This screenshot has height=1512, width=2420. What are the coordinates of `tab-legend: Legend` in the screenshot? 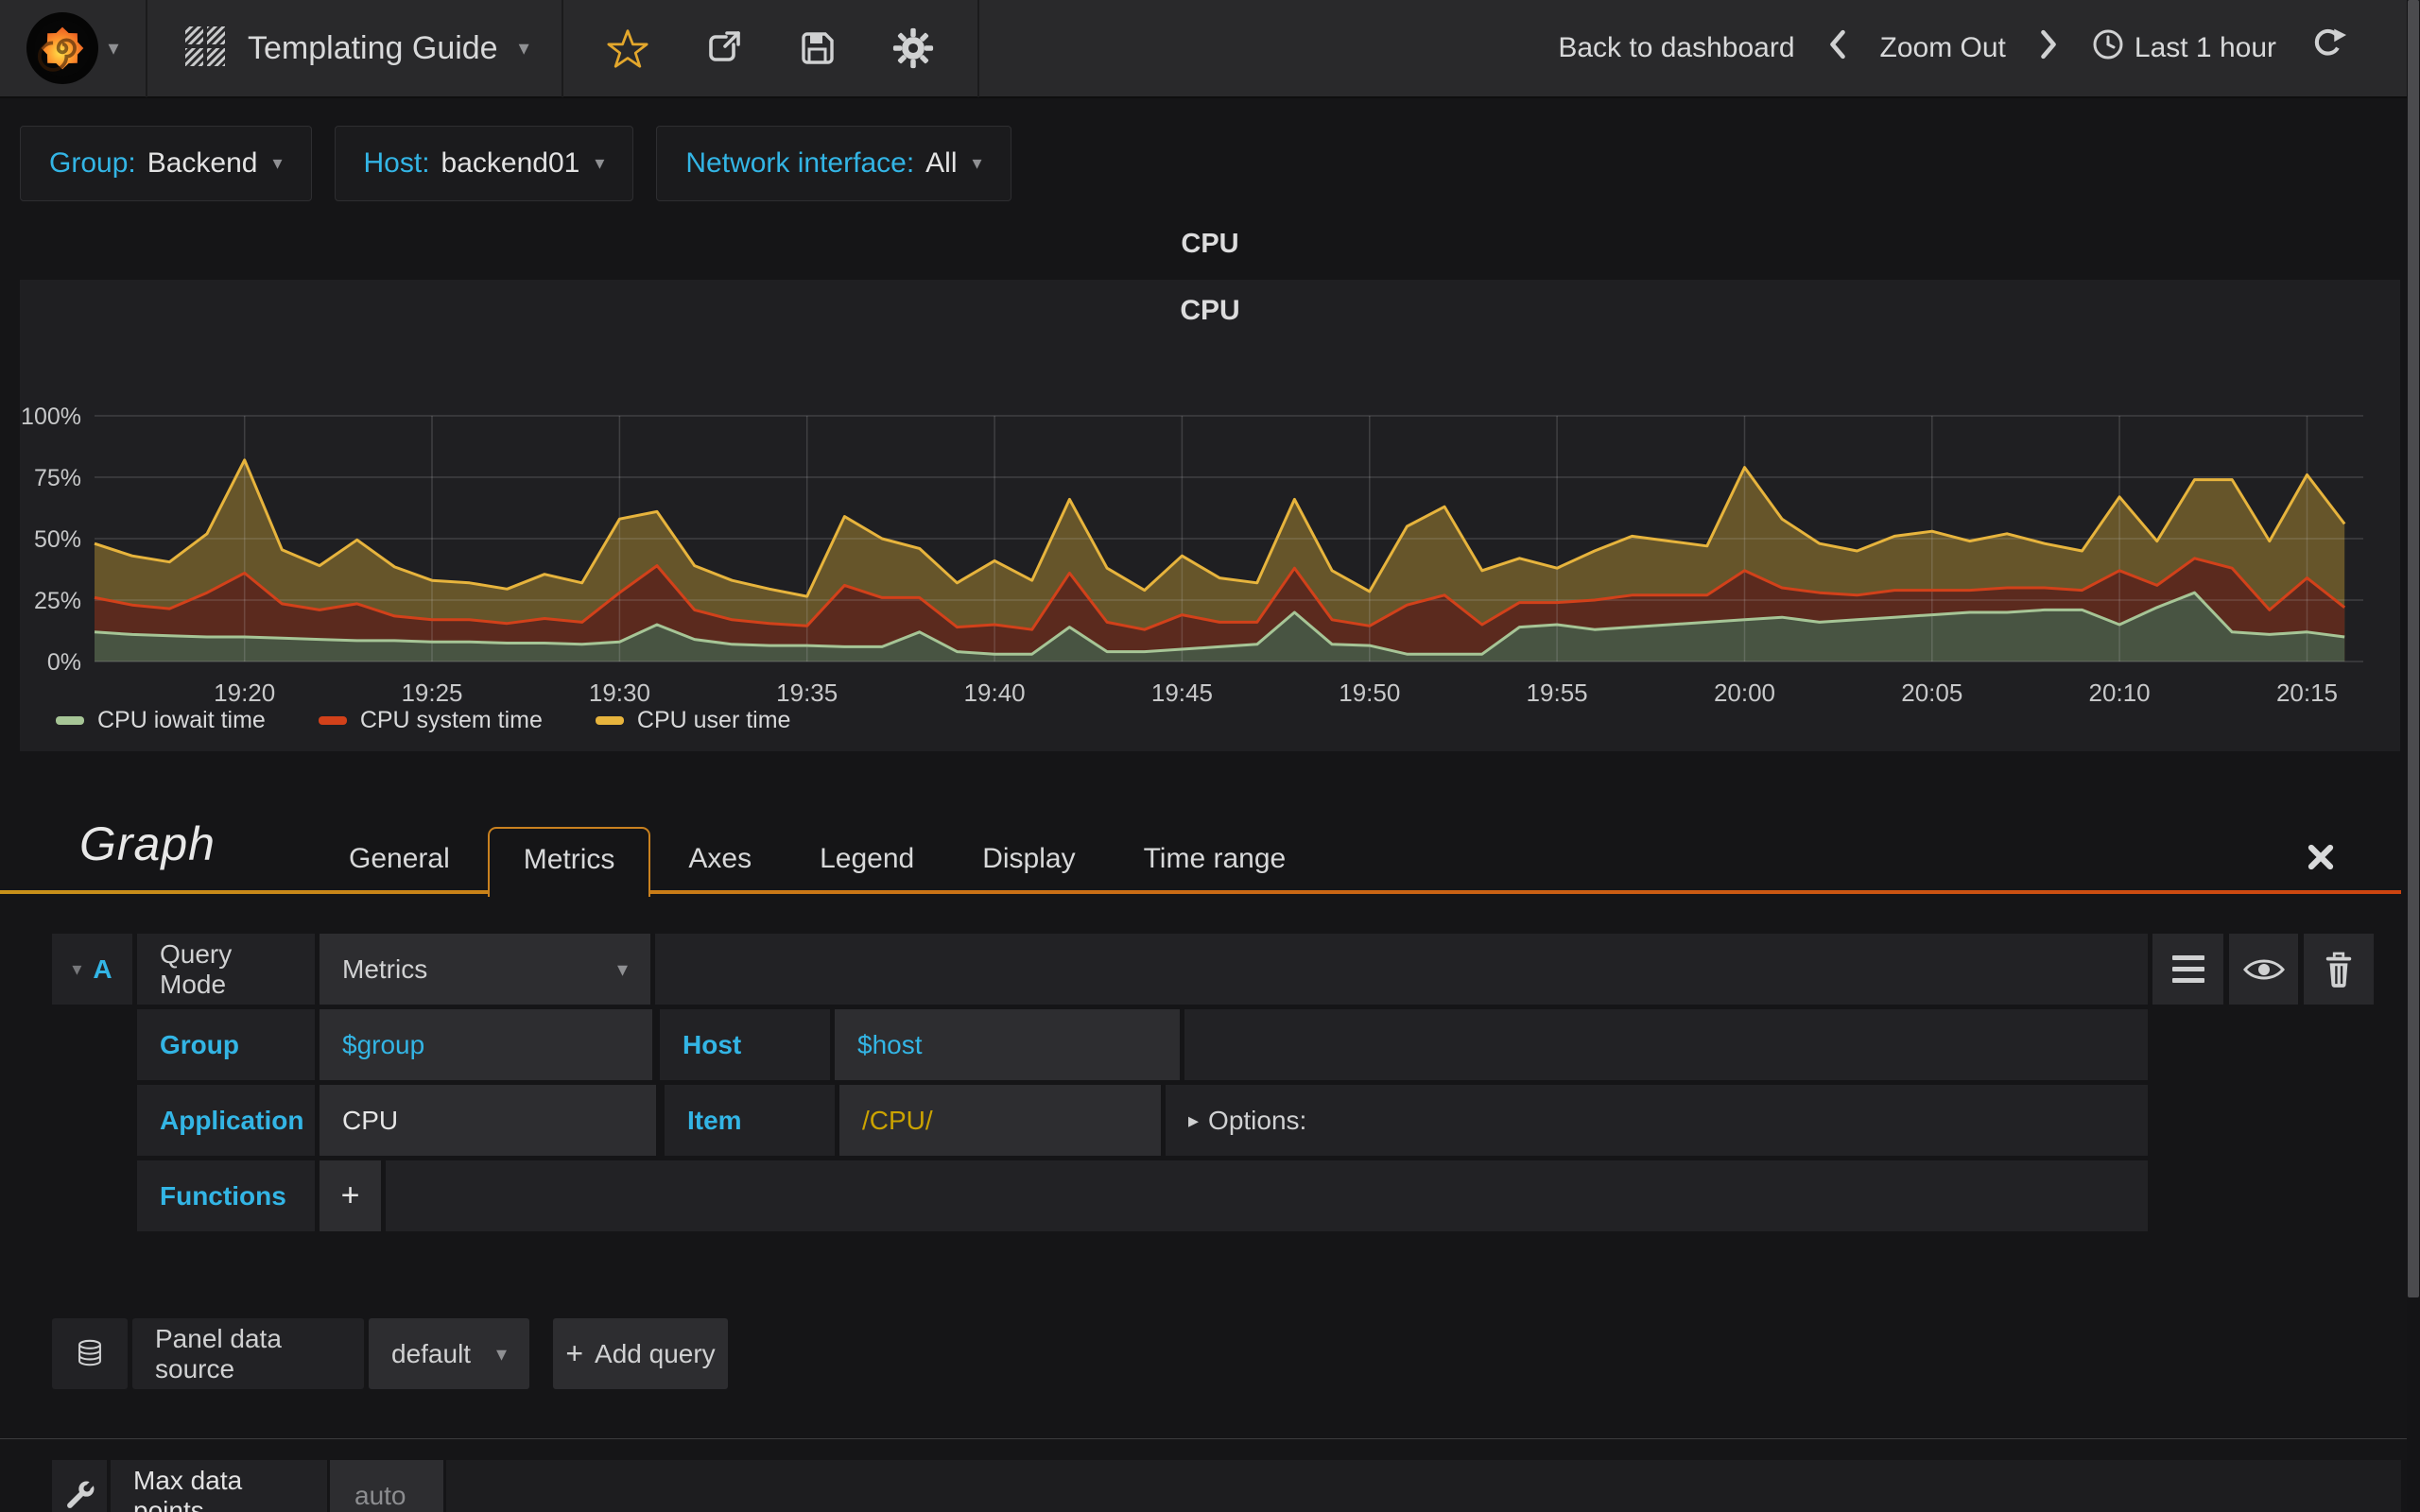 It's located at (867, 868).